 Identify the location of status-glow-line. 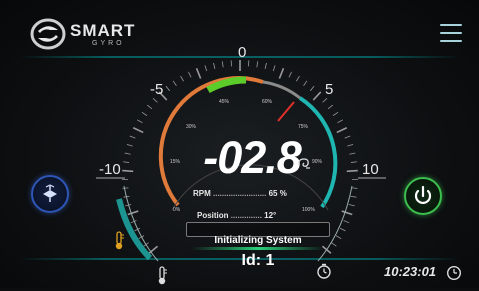
(258, 248).